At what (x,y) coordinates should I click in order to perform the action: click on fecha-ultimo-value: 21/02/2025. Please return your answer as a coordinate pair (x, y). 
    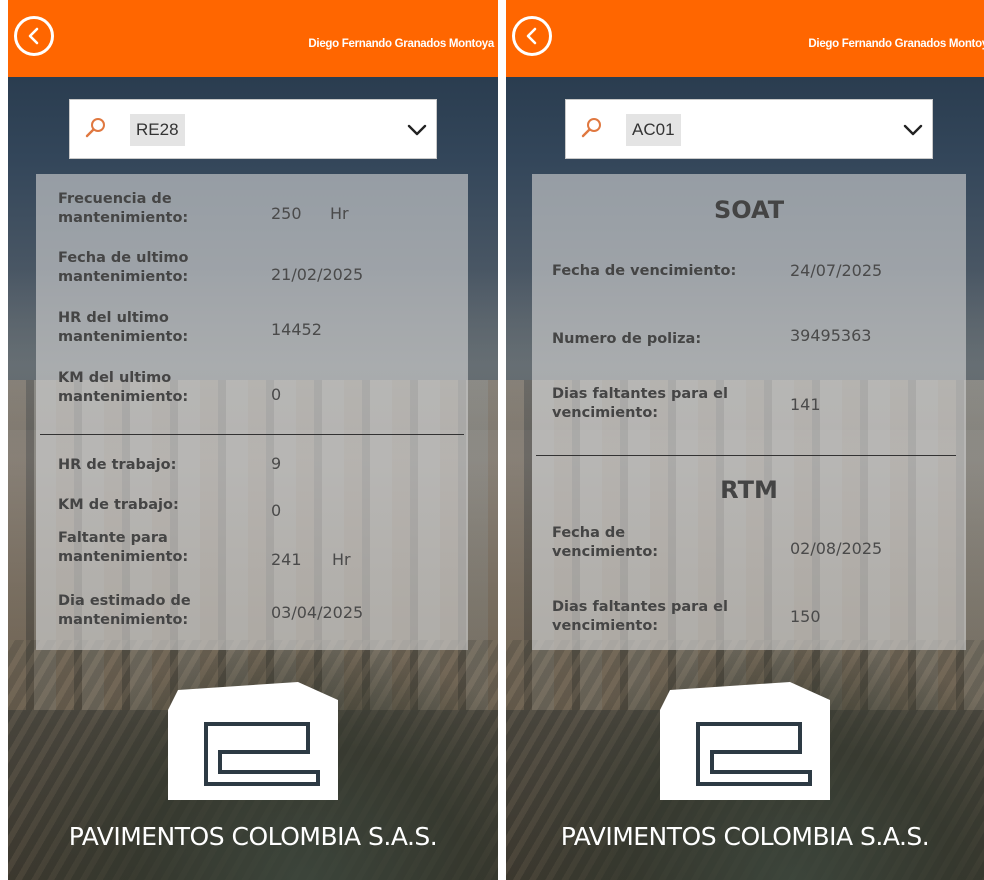
    Looking at the image, I should click on (317, 274).